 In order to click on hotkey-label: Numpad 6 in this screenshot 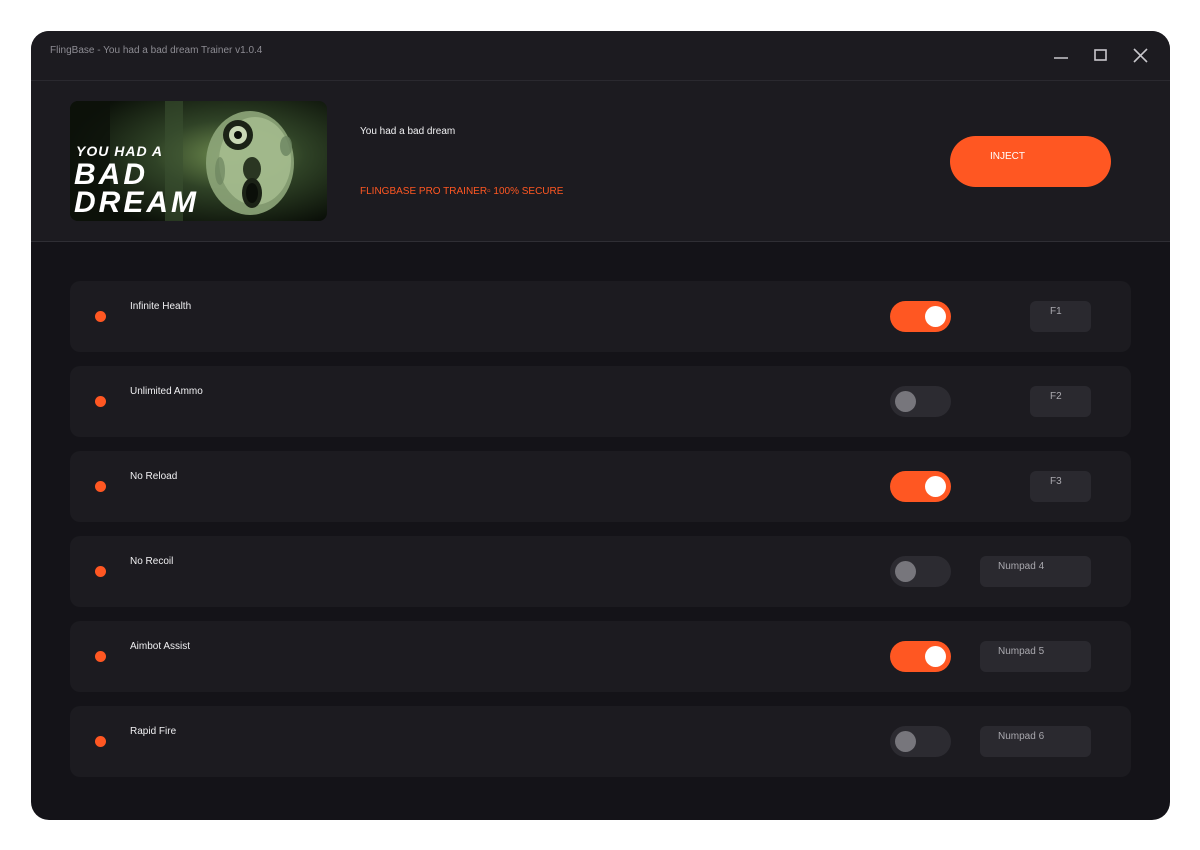, I will do `click(1021, 736)`.